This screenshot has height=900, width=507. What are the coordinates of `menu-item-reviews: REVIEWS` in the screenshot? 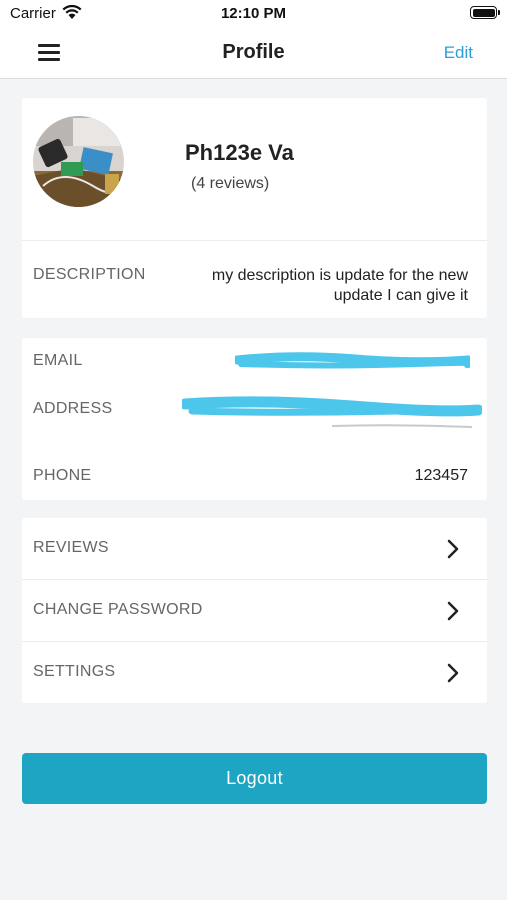 It's located at (254, 549).